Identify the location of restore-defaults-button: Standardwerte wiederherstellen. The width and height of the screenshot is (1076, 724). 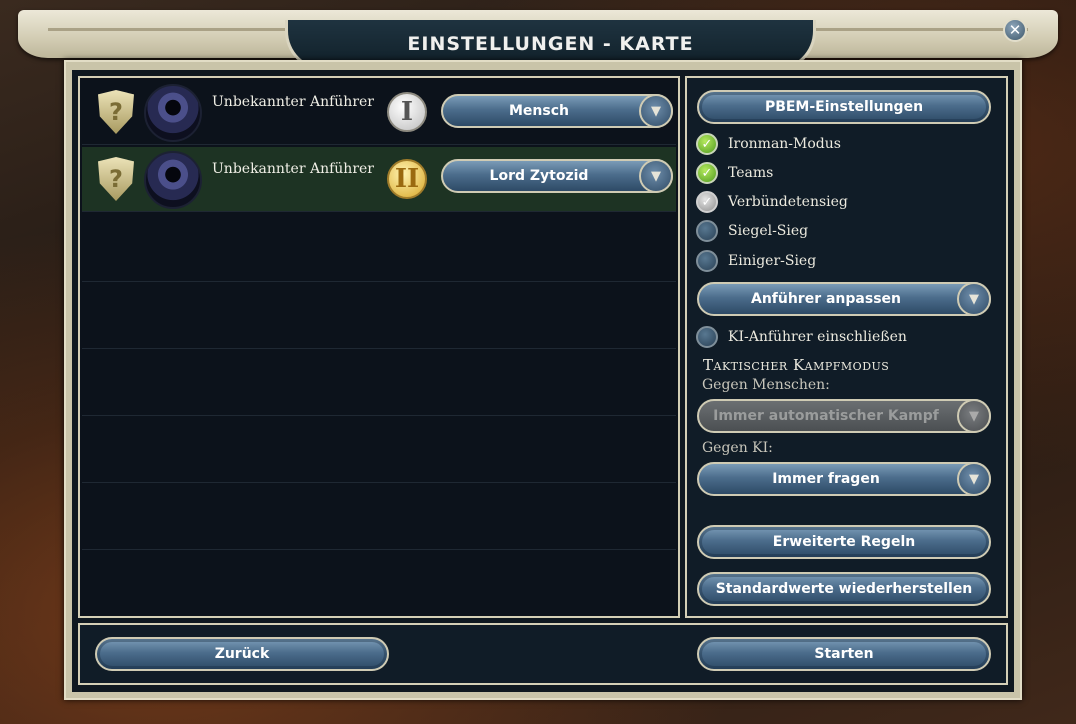
(844, 589).